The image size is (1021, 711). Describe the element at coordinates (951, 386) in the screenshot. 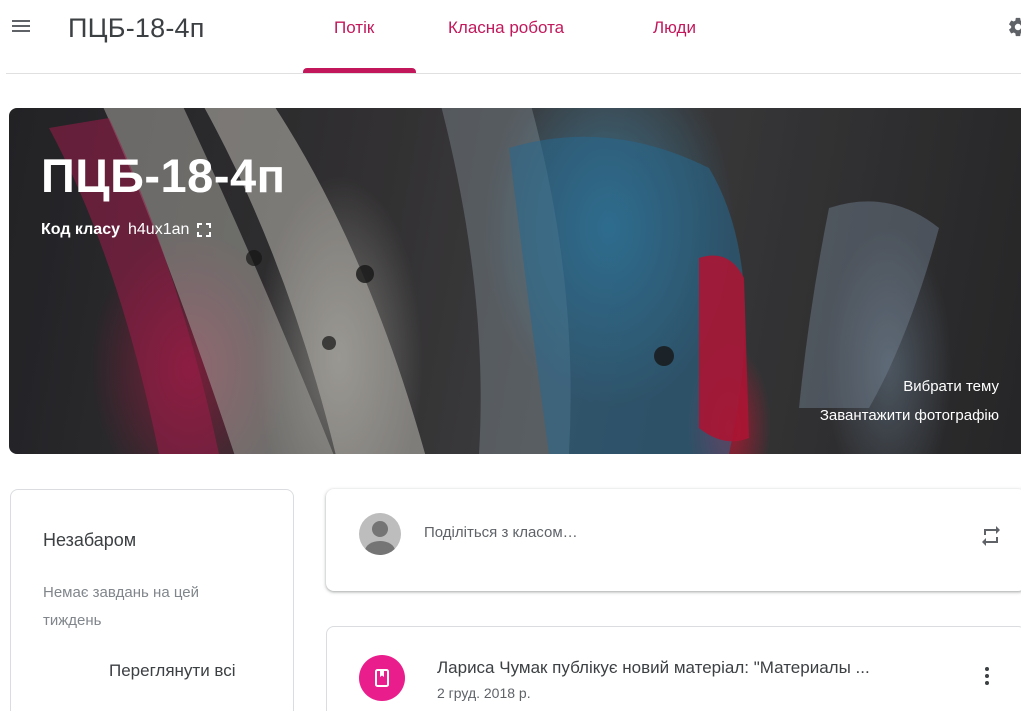

I see `select-theme-link: Вибрати тему` at that location.